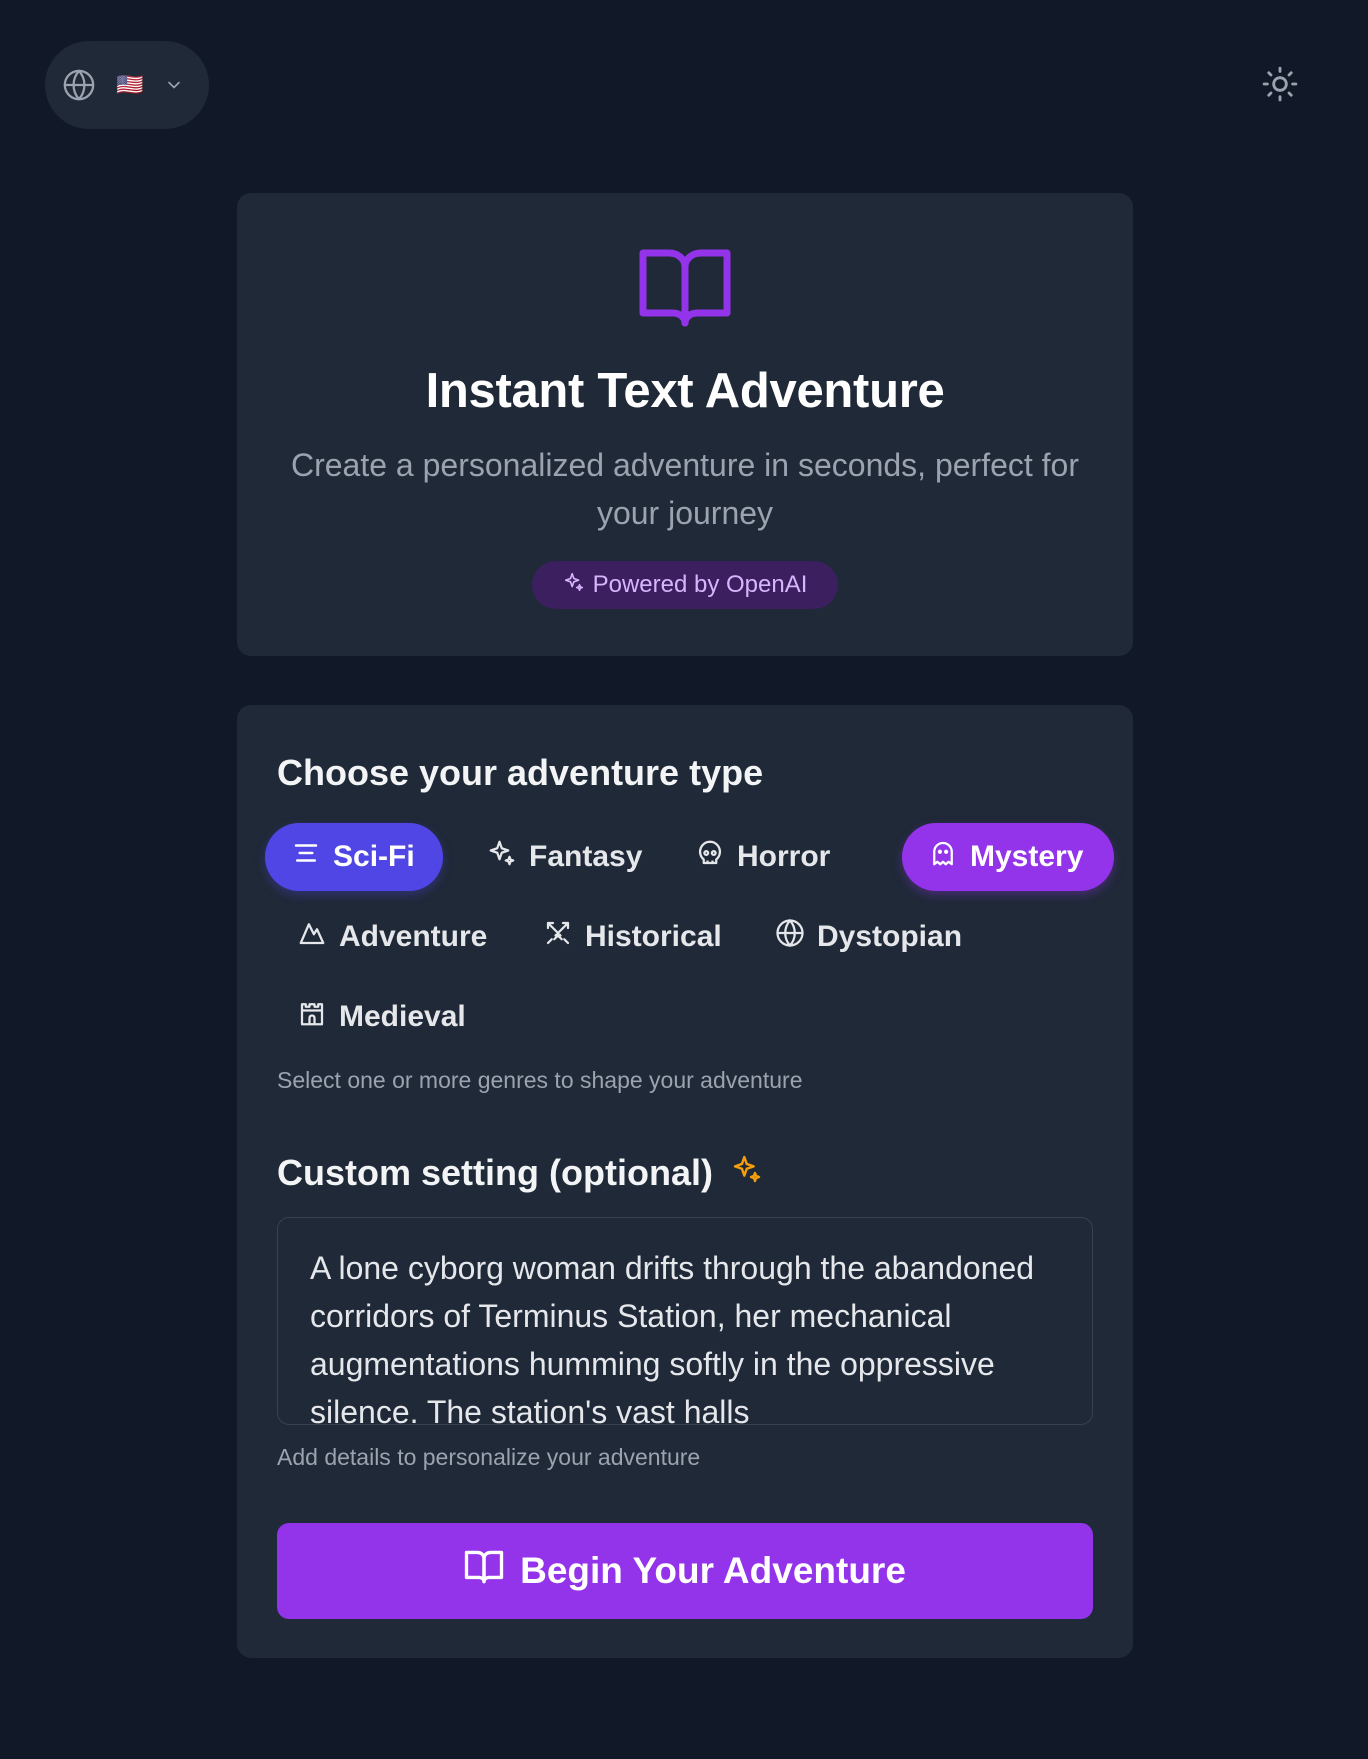 This screenshot has height=1759, width=1368. Describe the element at coordinates (943, 857) in the screenshot. I see `ghost-icon` at that location.